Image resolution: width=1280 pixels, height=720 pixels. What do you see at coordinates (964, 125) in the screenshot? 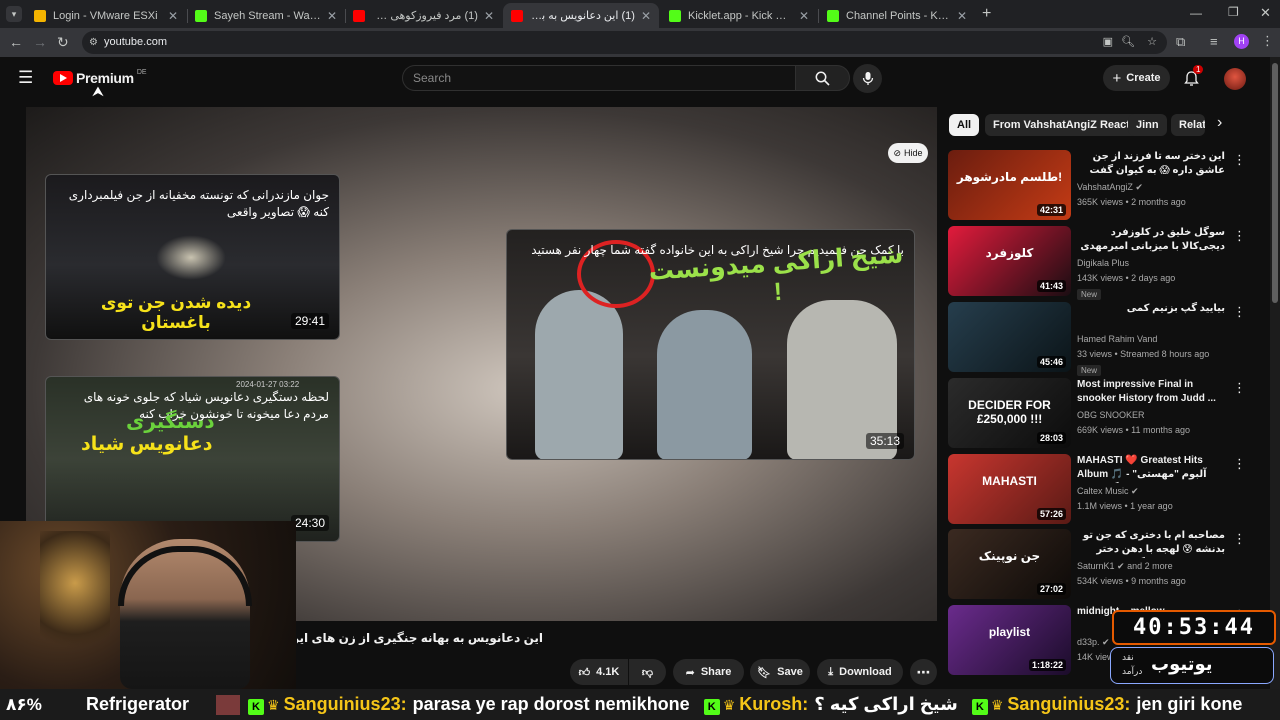
I see `chip-all: All` at bounding box center [964, 125].